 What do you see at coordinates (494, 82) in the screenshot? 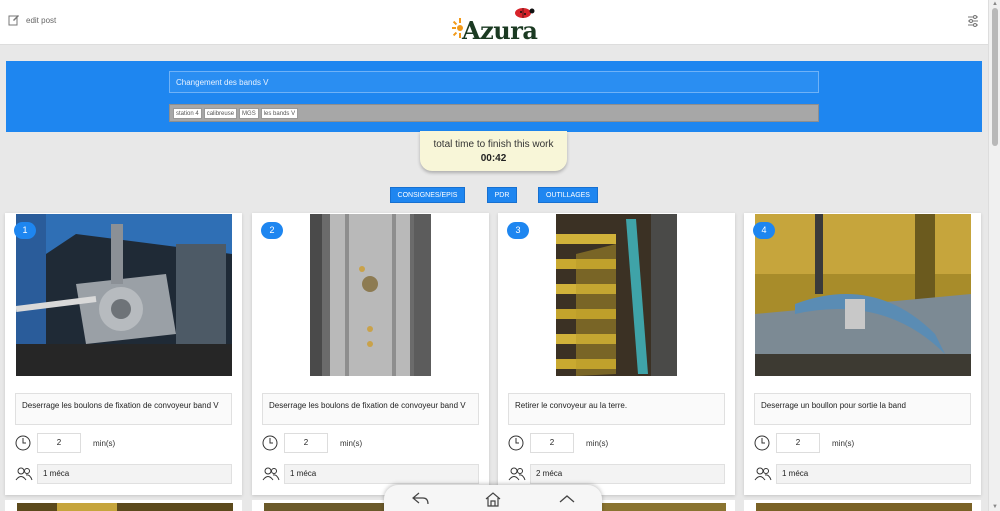
I see `post-title-field: Changement des bands V` at bounding box center [494, 82].